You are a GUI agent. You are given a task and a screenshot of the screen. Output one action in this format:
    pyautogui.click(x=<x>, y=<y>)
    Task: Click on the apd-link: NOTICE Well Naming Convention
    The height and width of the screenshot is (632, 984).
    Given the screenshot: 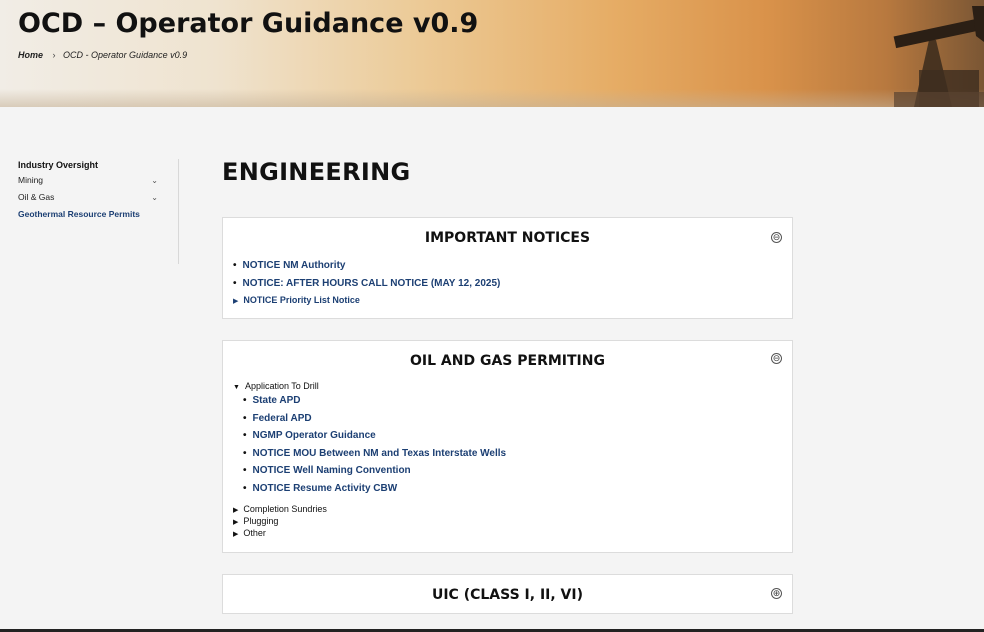 What is the action you would take?
    pyautogui.click(x=374, y=471)
    